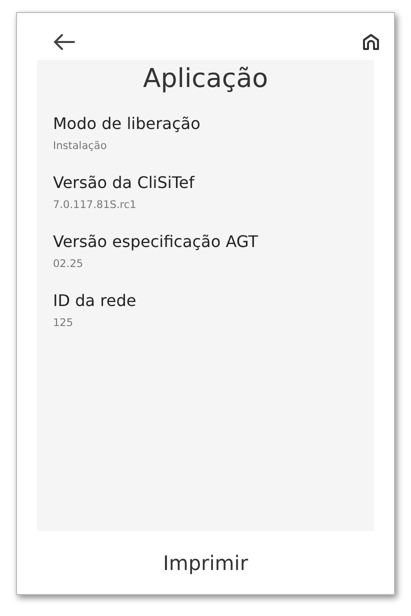  Describe the element at coordinates (124, 183) in the screenshot. I see `field-label: Versão da CliSiTef` at that location.